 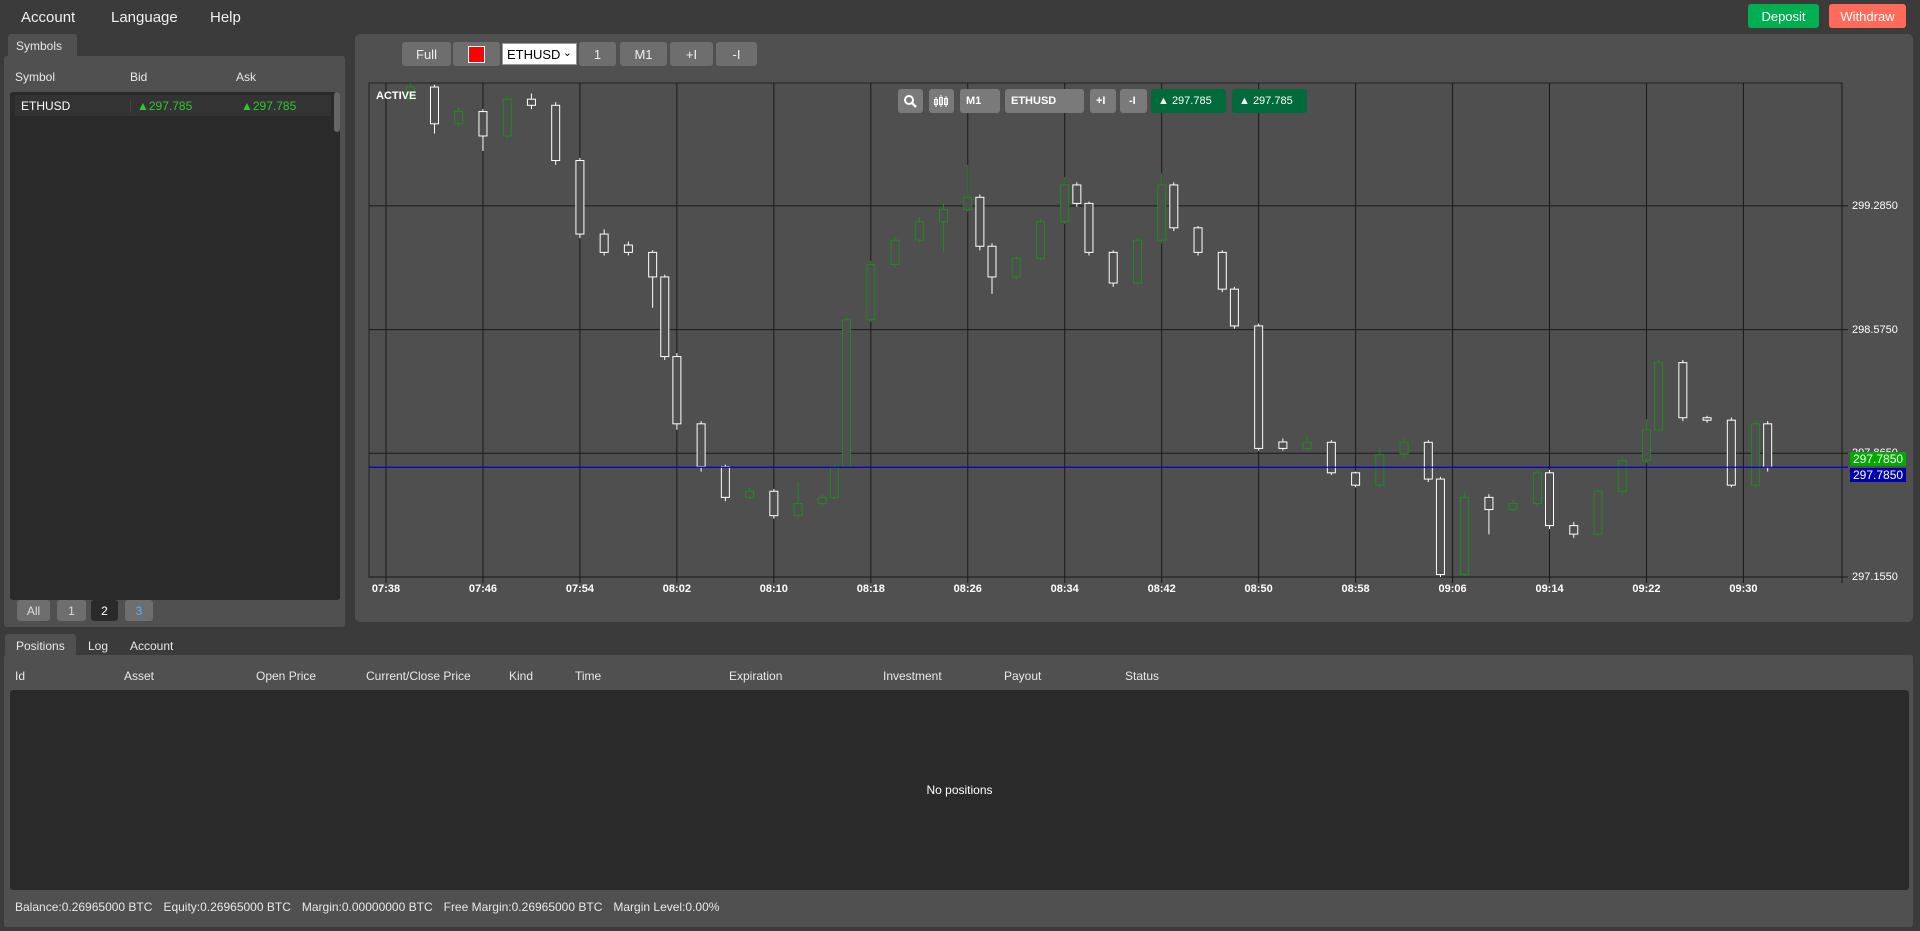 What do you see at coordinates (521, 676) in the screenshot?
I see `column-kind: Kind` at bounding box center [521, 676].